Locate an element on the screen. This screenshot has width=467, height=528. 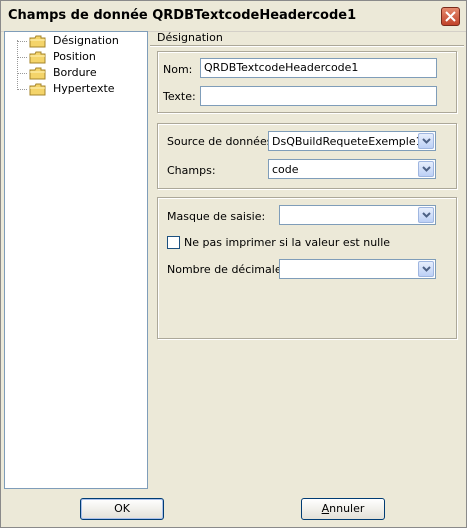
texte-label: Texte: is located at coordinates (179, 96).